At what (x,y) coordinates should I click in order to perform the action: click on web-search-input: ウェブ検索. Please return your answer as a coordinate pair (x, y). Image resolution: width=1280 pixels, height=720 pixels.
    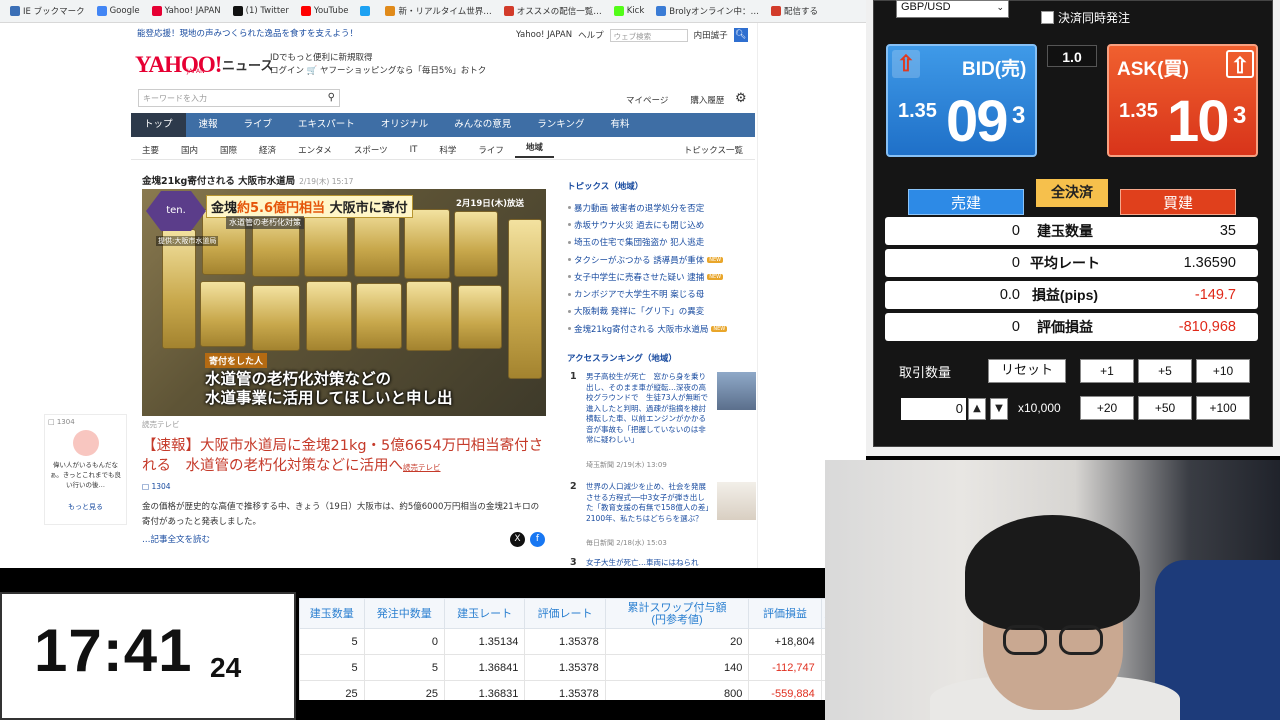
    Looking at the image, I should click on (648, 35).